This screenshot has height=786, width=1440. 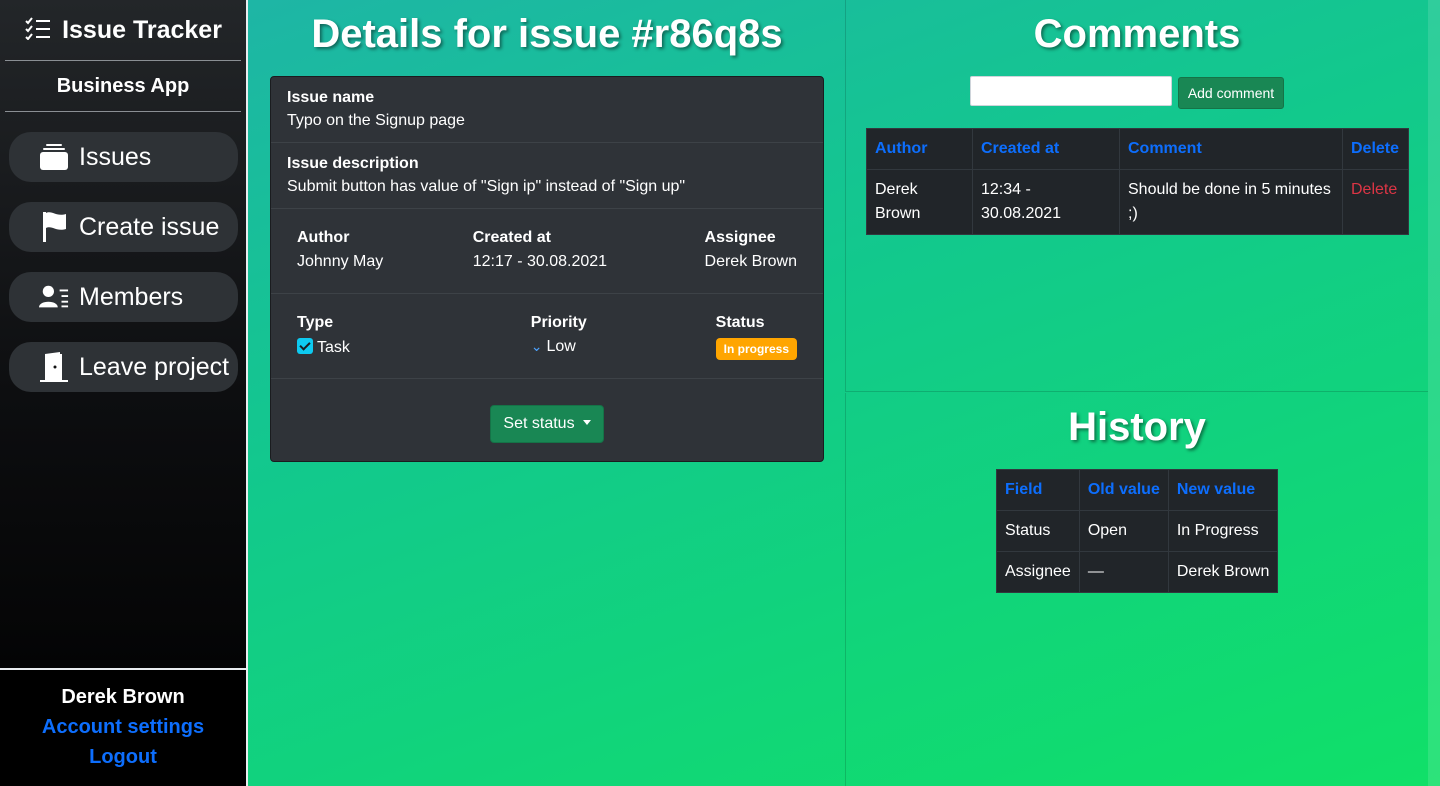 I want to click on assignee-cell: Assignee Derek Brown, so click(x=751, y=251).